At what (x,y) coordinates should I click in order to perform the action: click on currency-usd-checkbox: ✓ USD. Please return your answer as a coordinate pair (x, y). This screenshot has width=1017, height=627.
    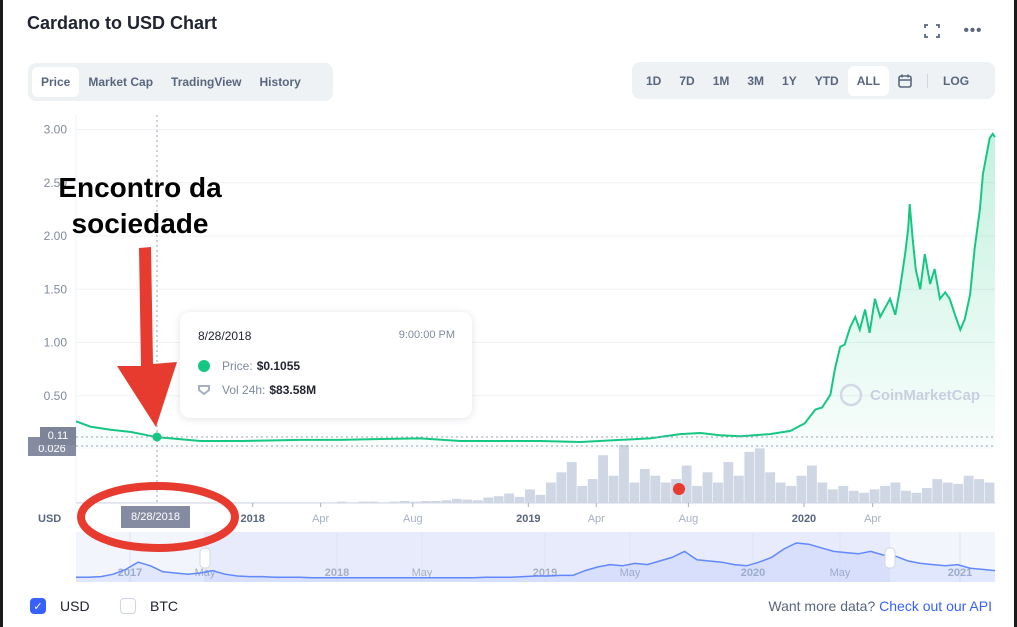
    Looking at the image, I should click on (60, 606).